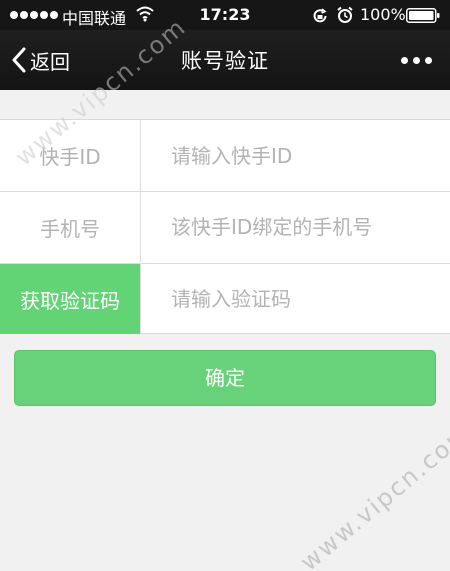  I want to click on status-bar: 中国联通 17:23 100%, so click(225, 15).